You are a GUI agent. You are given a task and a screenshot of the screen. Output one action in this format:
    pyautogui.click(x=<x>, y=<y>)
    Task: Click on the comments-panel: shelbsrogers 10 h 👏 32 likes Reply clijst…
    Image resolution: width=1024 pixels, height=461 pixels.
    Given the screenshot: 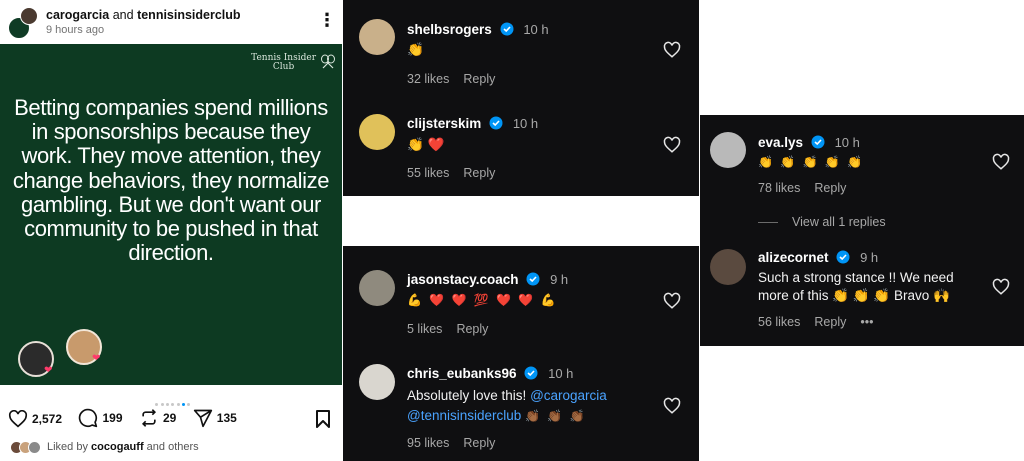 What is the action you would take?
    pyautogui.click(x=521, y=98)
    